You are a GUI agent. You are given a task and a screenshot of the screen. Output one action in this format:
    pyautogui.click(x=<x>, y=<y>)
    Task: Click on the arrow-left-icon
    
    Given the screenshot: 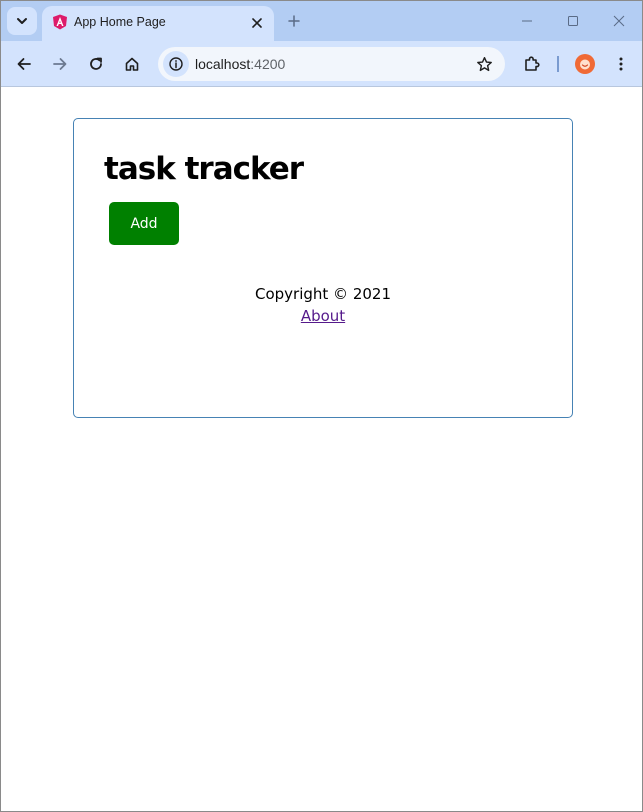 What is the action you would take?
    pyautogui.click(x=24, y=64)
    